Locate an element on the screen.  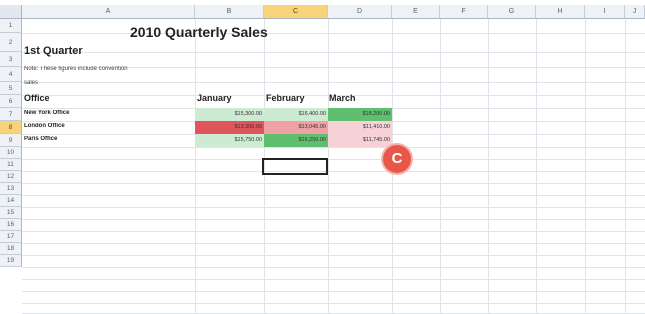
row-header: 17 is located at coordinates (11, 237).